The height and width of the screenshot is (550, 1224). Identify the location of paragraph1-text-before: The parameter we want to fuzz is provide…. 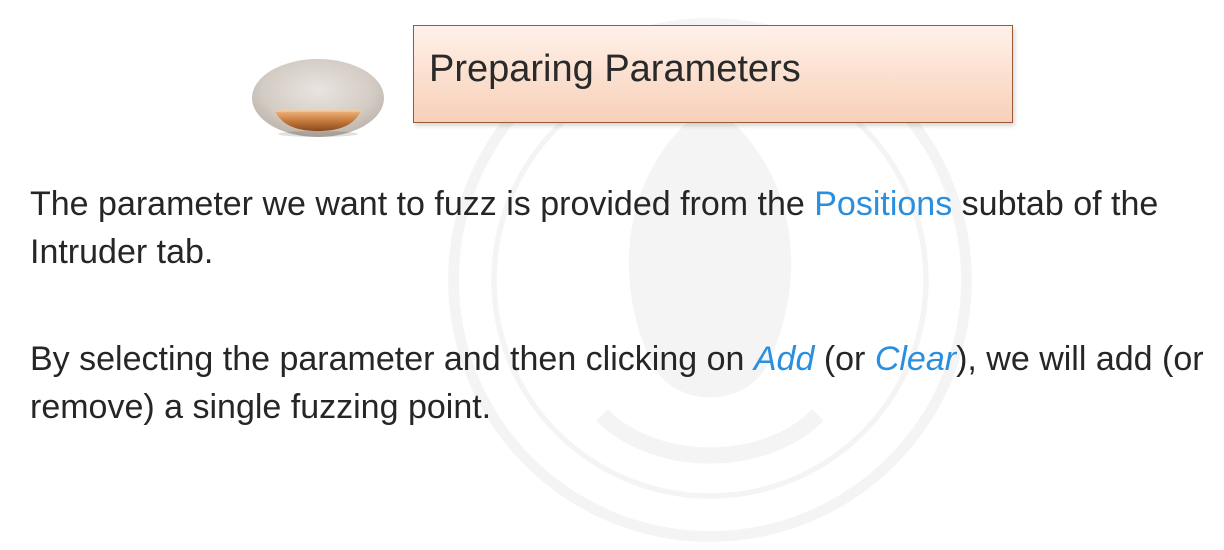
(422, 204).